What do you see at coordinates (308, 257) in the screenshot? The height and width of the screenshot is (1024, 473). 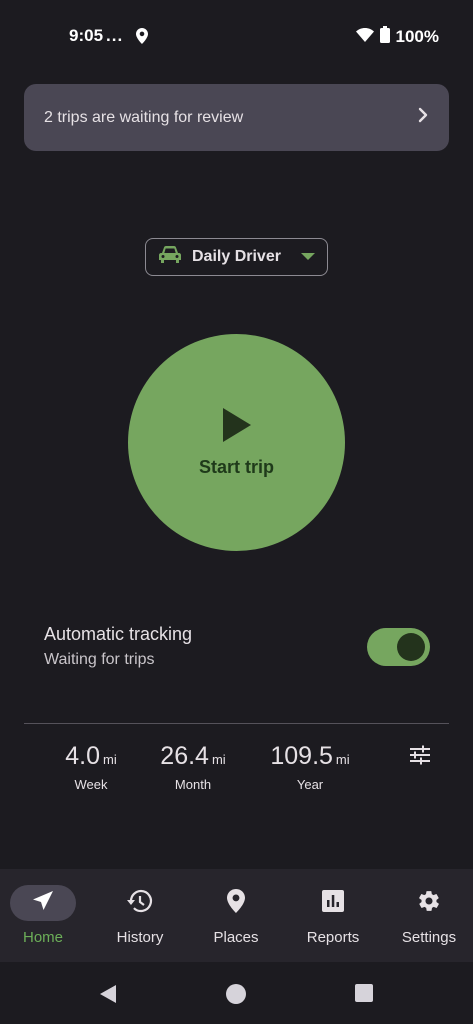 I see `chevron-down-icon` at bounding box center [308, 257].